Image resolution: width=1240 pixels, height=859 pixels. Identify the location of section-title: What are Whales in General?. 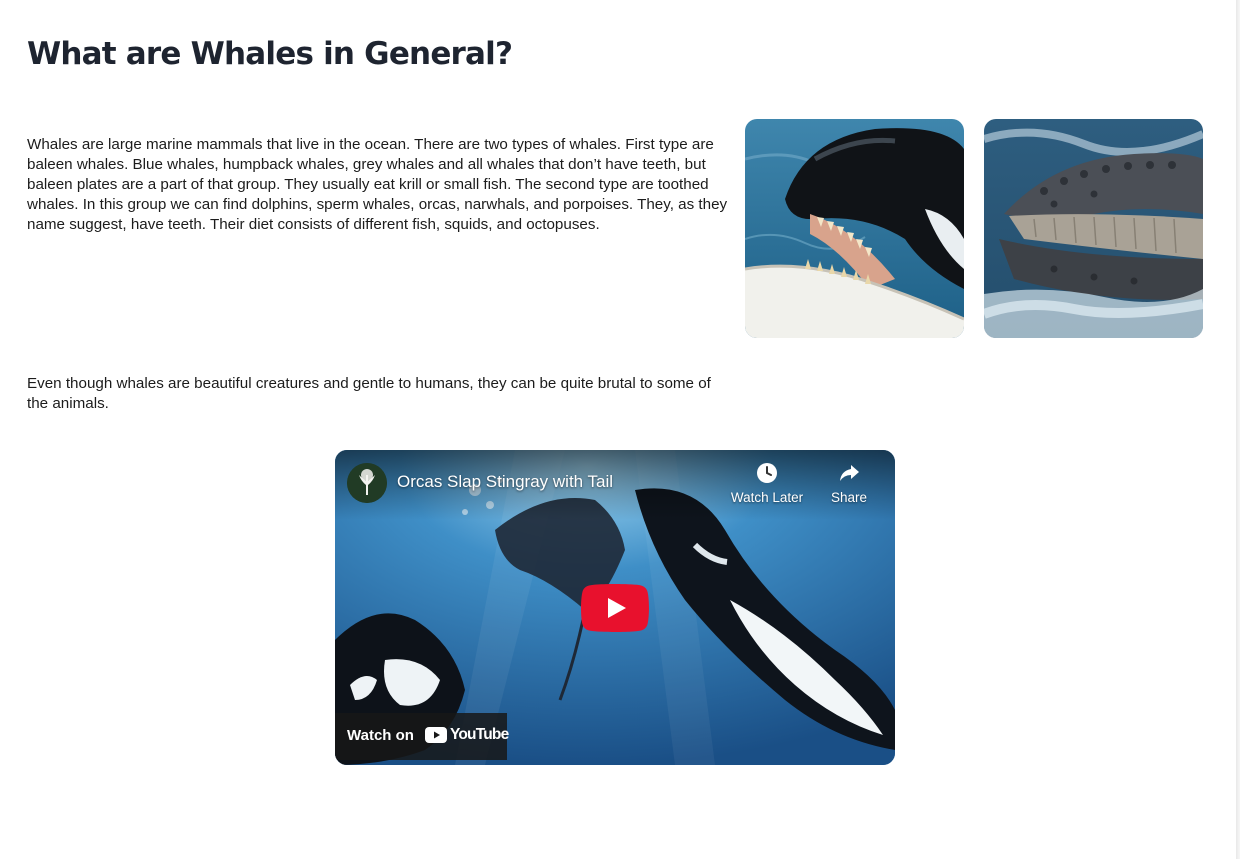
(270, 54).